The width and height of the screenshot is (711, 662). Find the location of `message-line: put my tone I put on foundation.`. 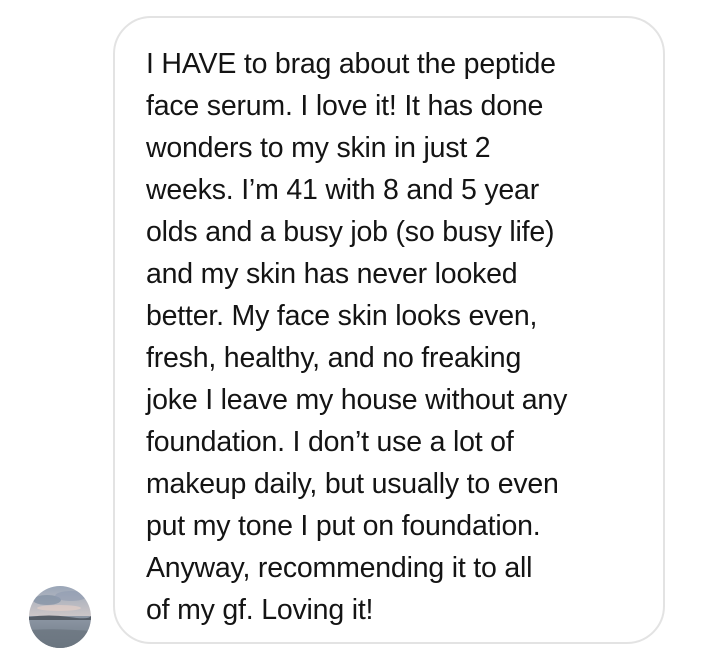

message-line: put my tone I put on foundation. is located at coordinates (343, 526).